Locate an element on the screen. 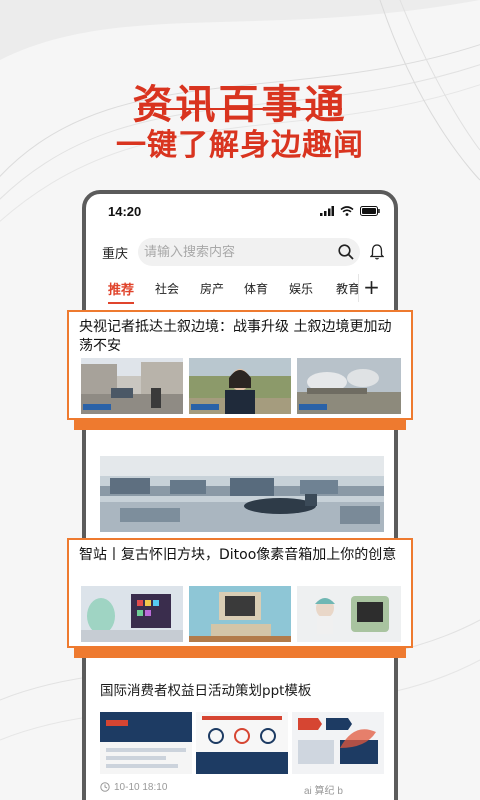 This screenshot has height=800, width=480. news-thumb-reporter is located at coordinates (240, 386).